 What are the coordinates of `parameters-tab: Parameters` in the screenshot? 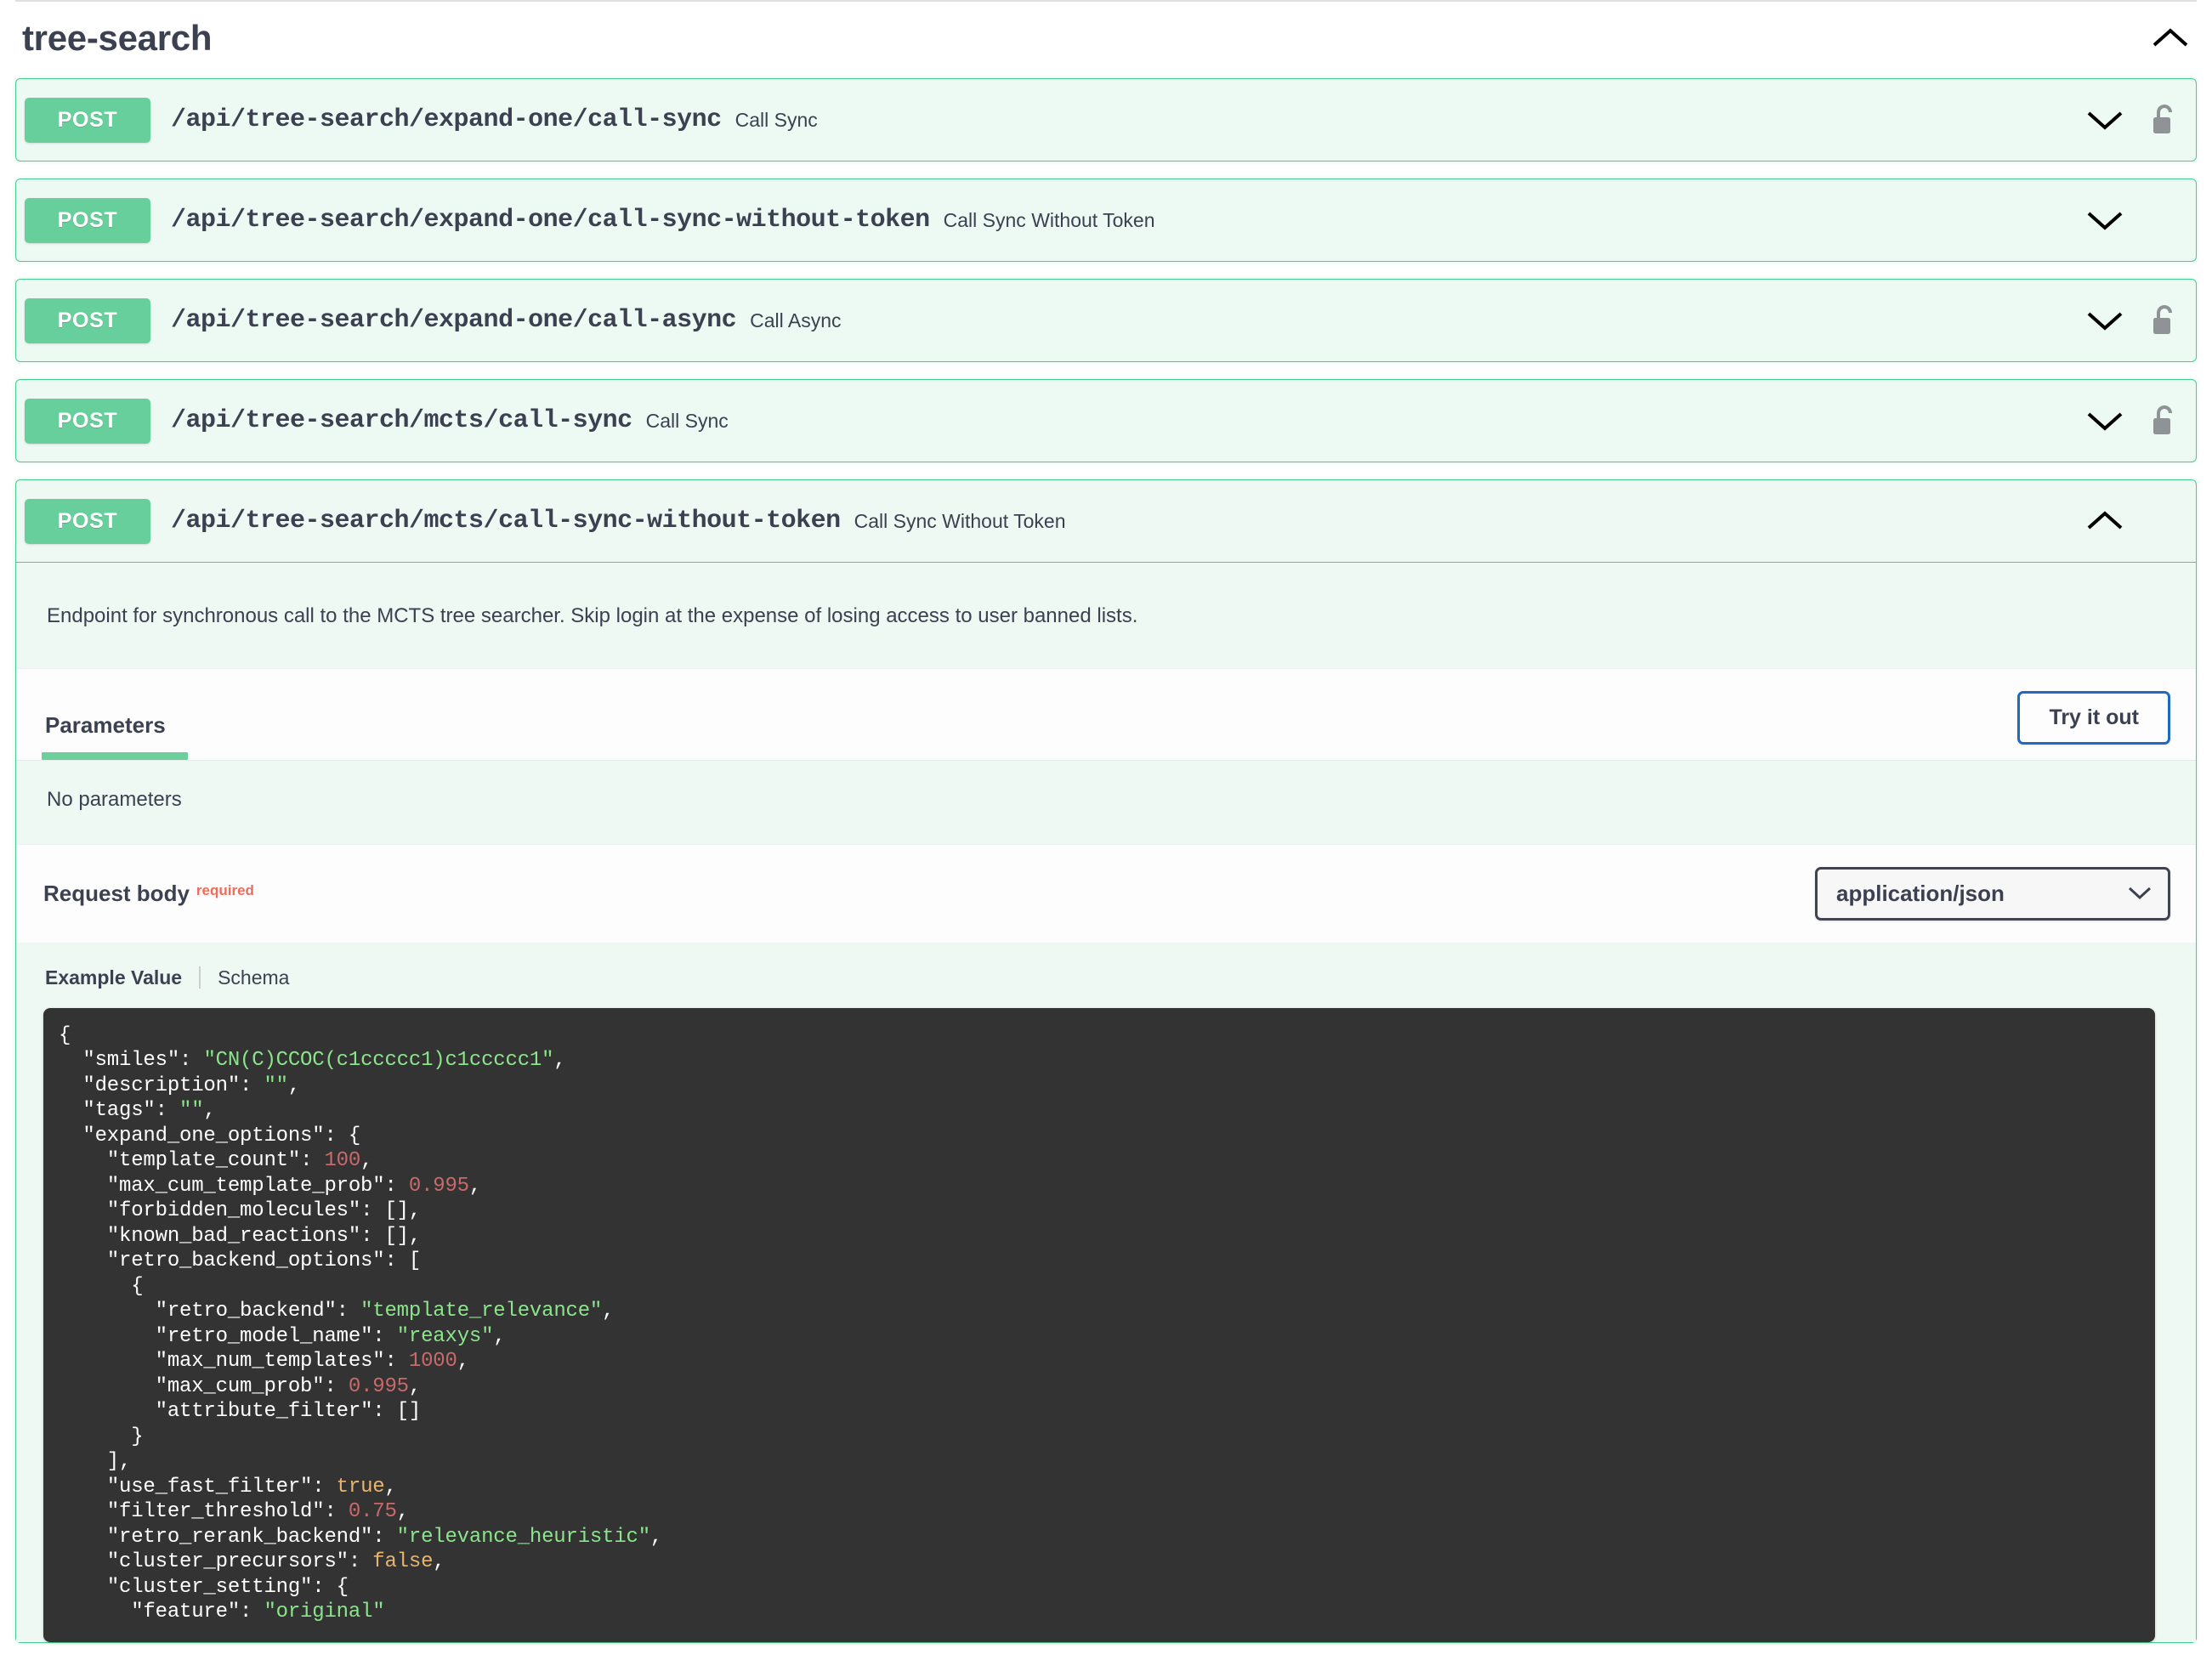 It's located at (115, 736).